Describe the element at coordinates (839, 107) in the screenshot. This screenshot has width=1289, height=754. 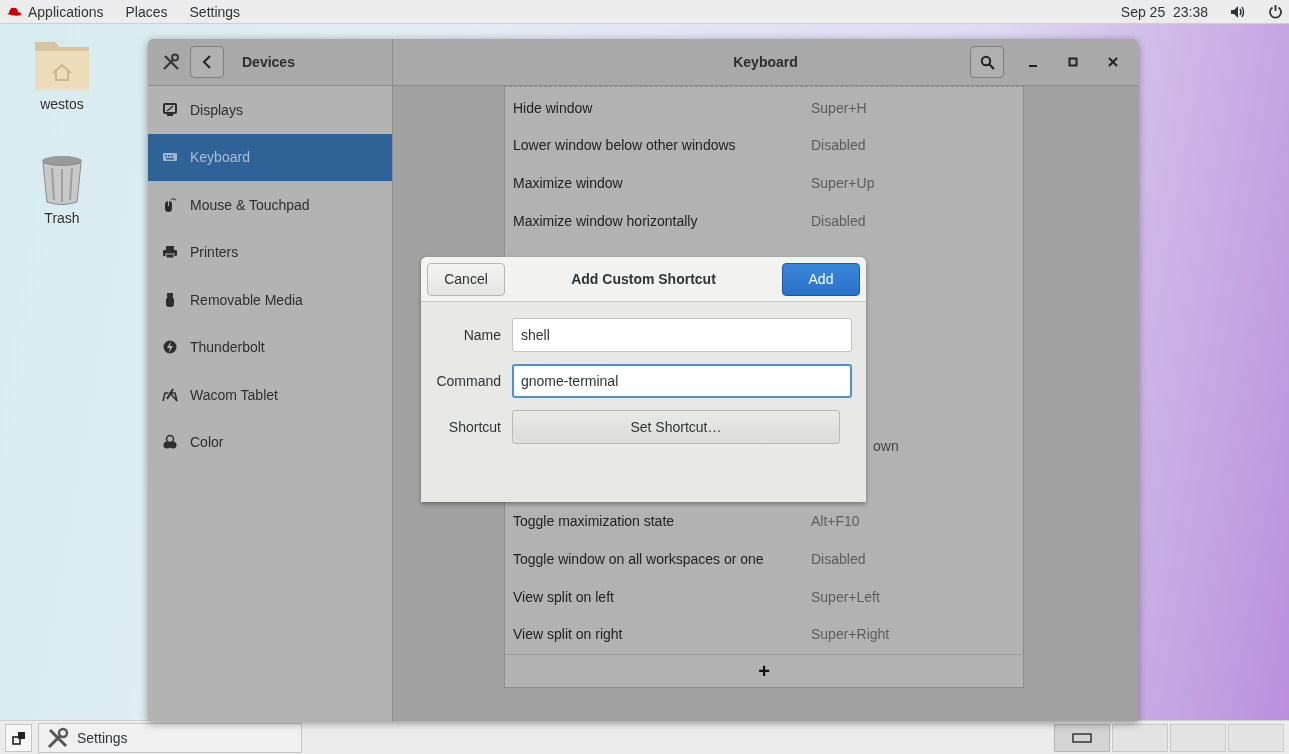
I see `shortcut-key: Super+H` at that location.